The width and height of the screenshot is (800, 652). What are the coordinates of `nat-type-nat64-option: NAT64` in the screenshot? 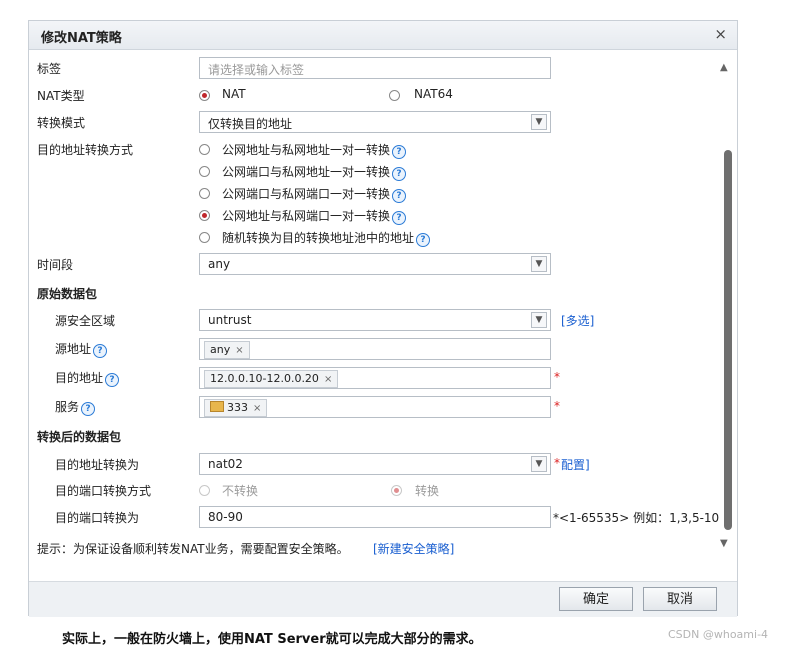 It's located at (433, 94).